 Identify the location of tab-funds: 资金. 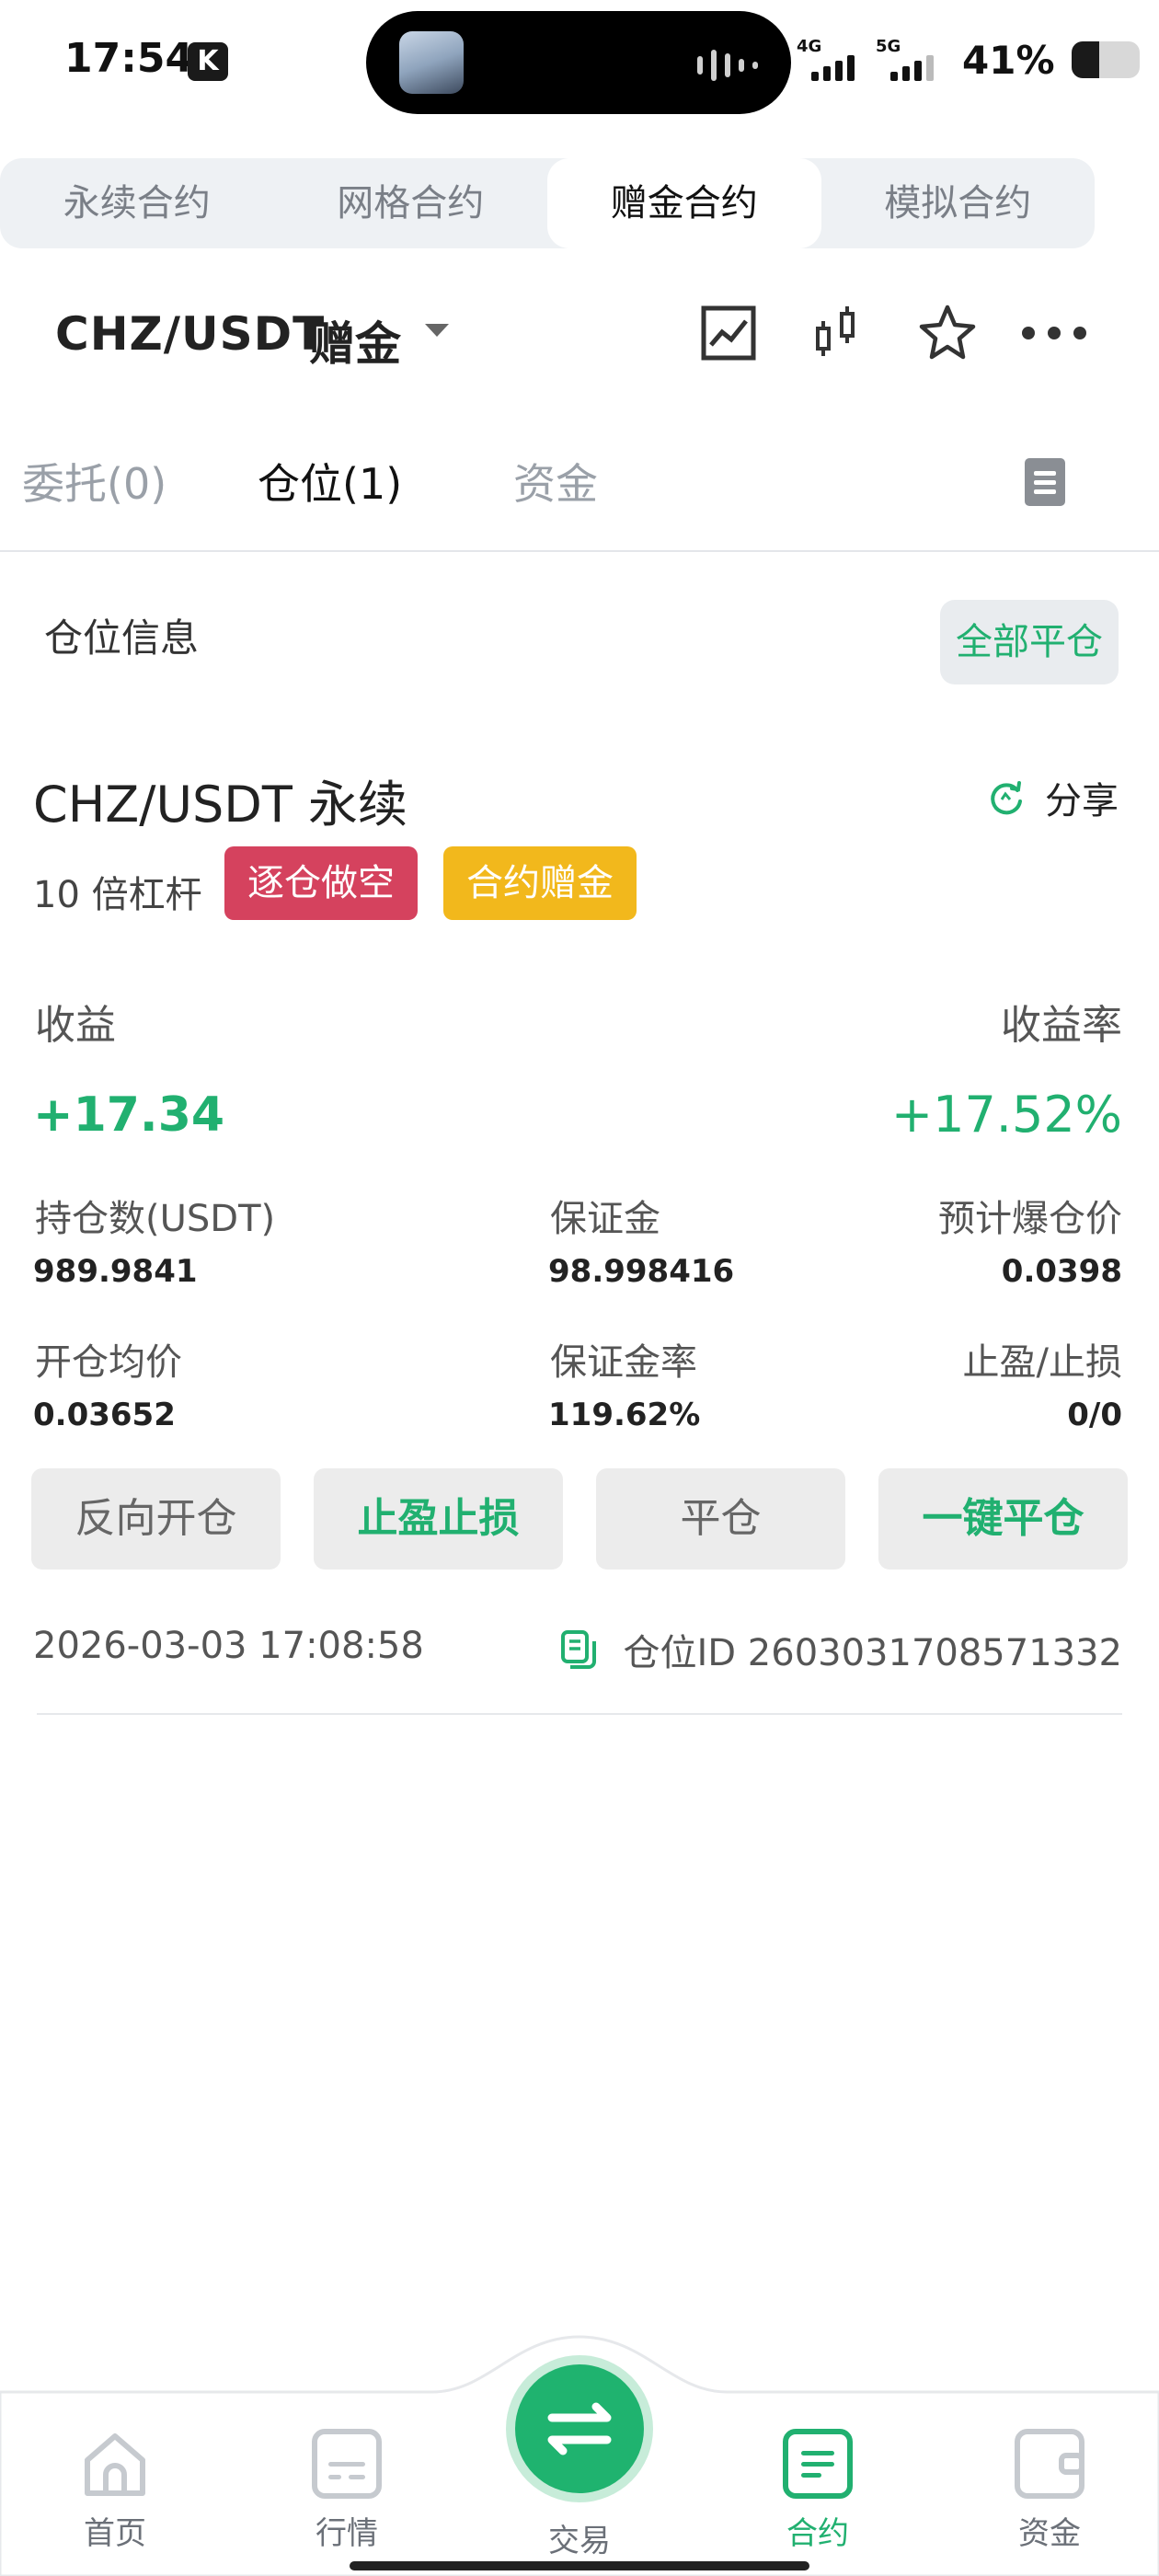
(555, 481).